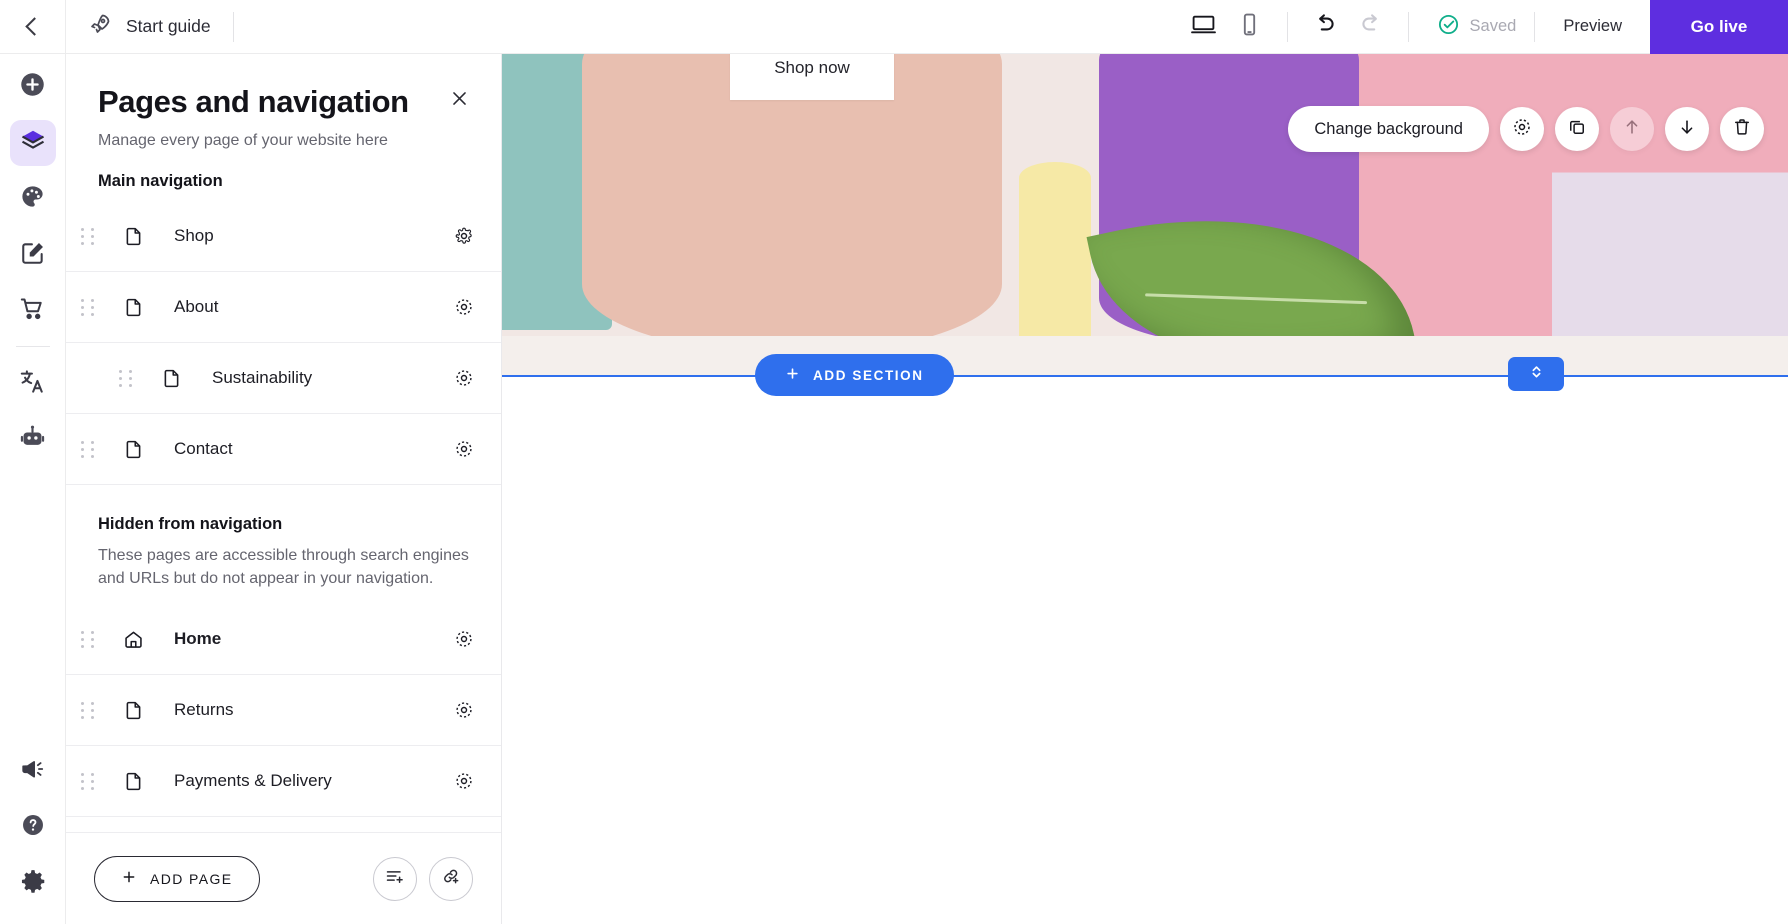  What do you see at coordinates (33, 883) in the screenshot?
I see `rail-item-settings` at bounding box center [33, 883].